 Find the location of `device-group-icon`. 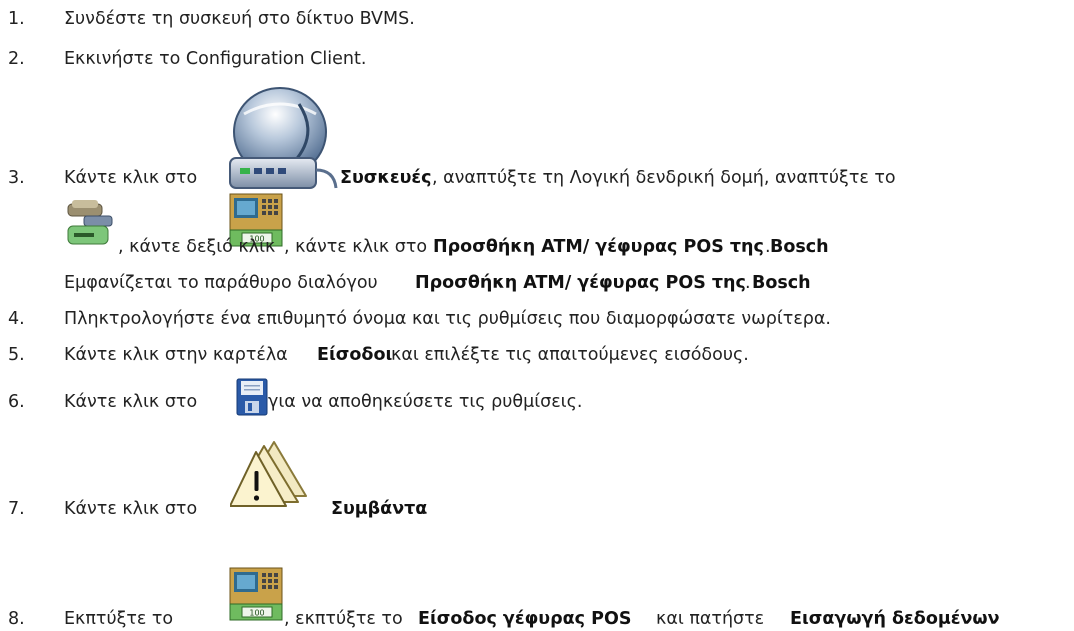

device-group-icon is located at coordinates (91, 222).